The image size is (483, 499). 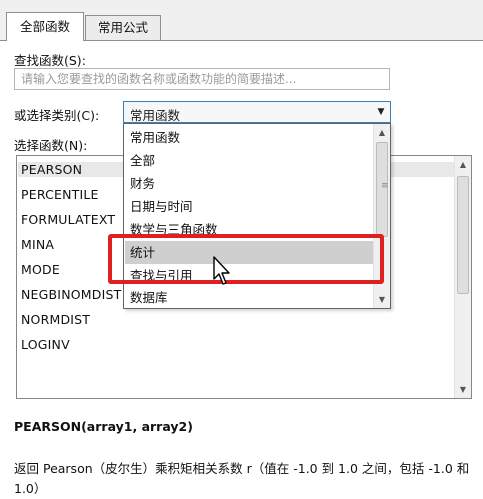 I want to click on dropdown-scrollbar: ▲ ≡ ▼, so click(x=381, y=216).